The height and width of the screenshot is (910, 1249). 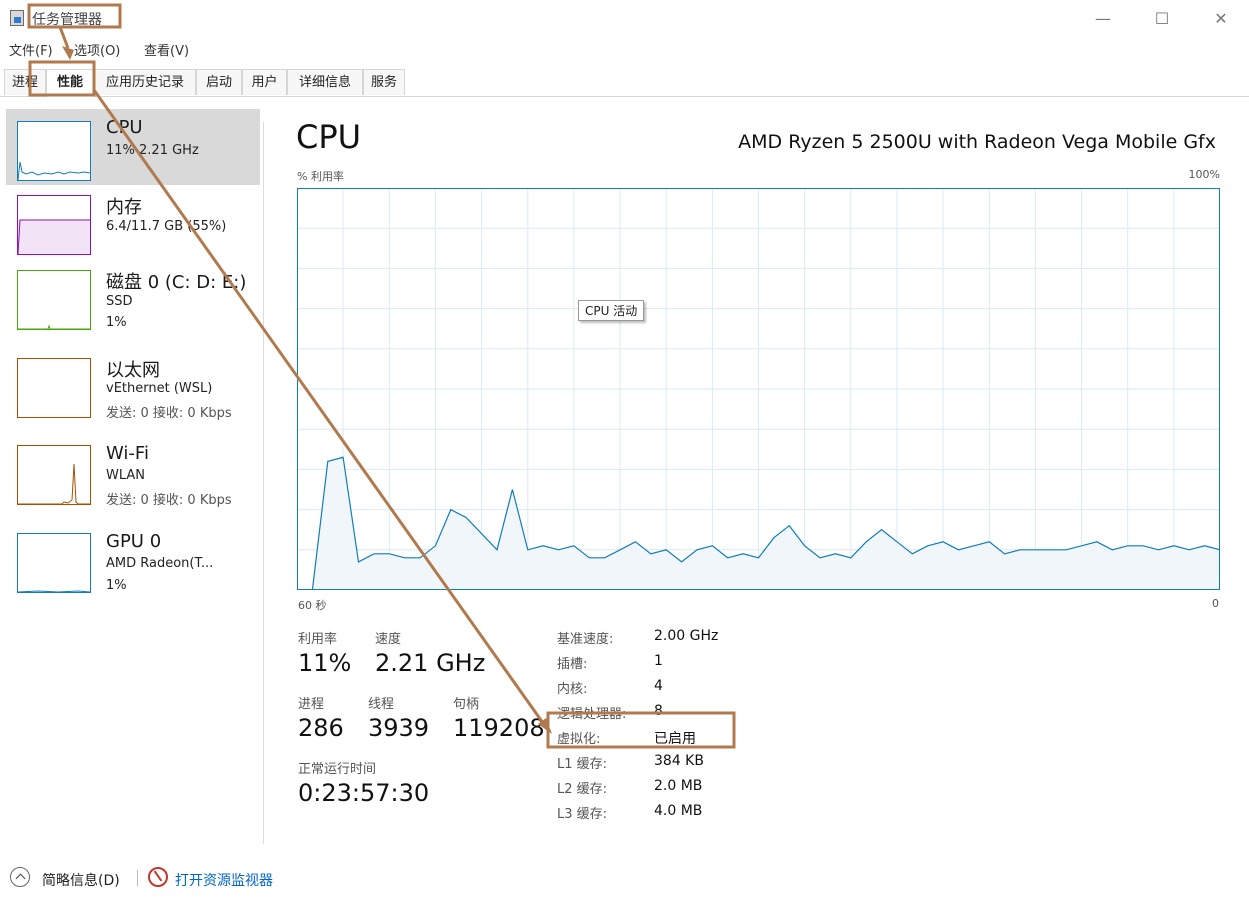 I want to click on processes-label: 进程, so click(x=311, y=704).